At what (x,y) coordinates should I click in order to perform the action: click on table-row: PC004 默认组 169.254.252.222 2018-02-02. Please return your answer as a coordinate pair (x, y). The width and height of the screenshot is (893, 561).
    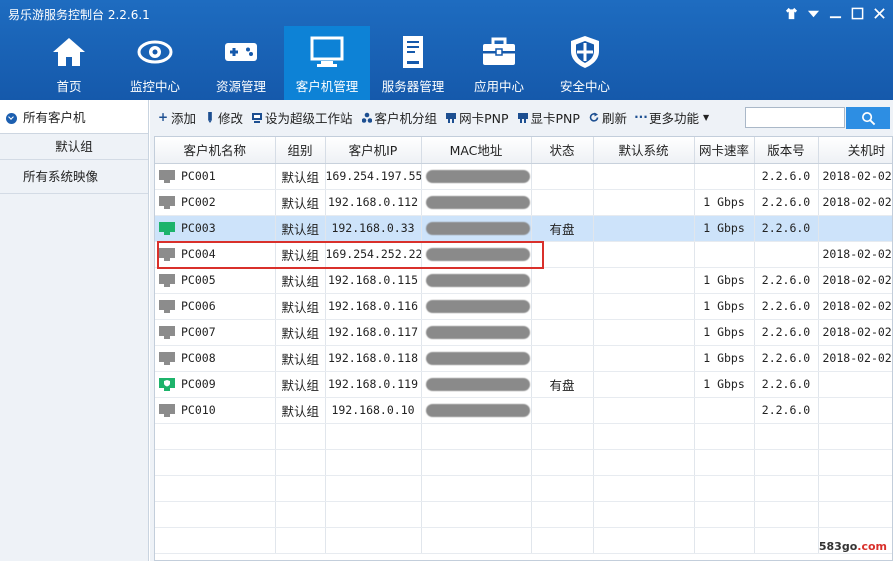
    Looking at the image, I should click on (523, 254).